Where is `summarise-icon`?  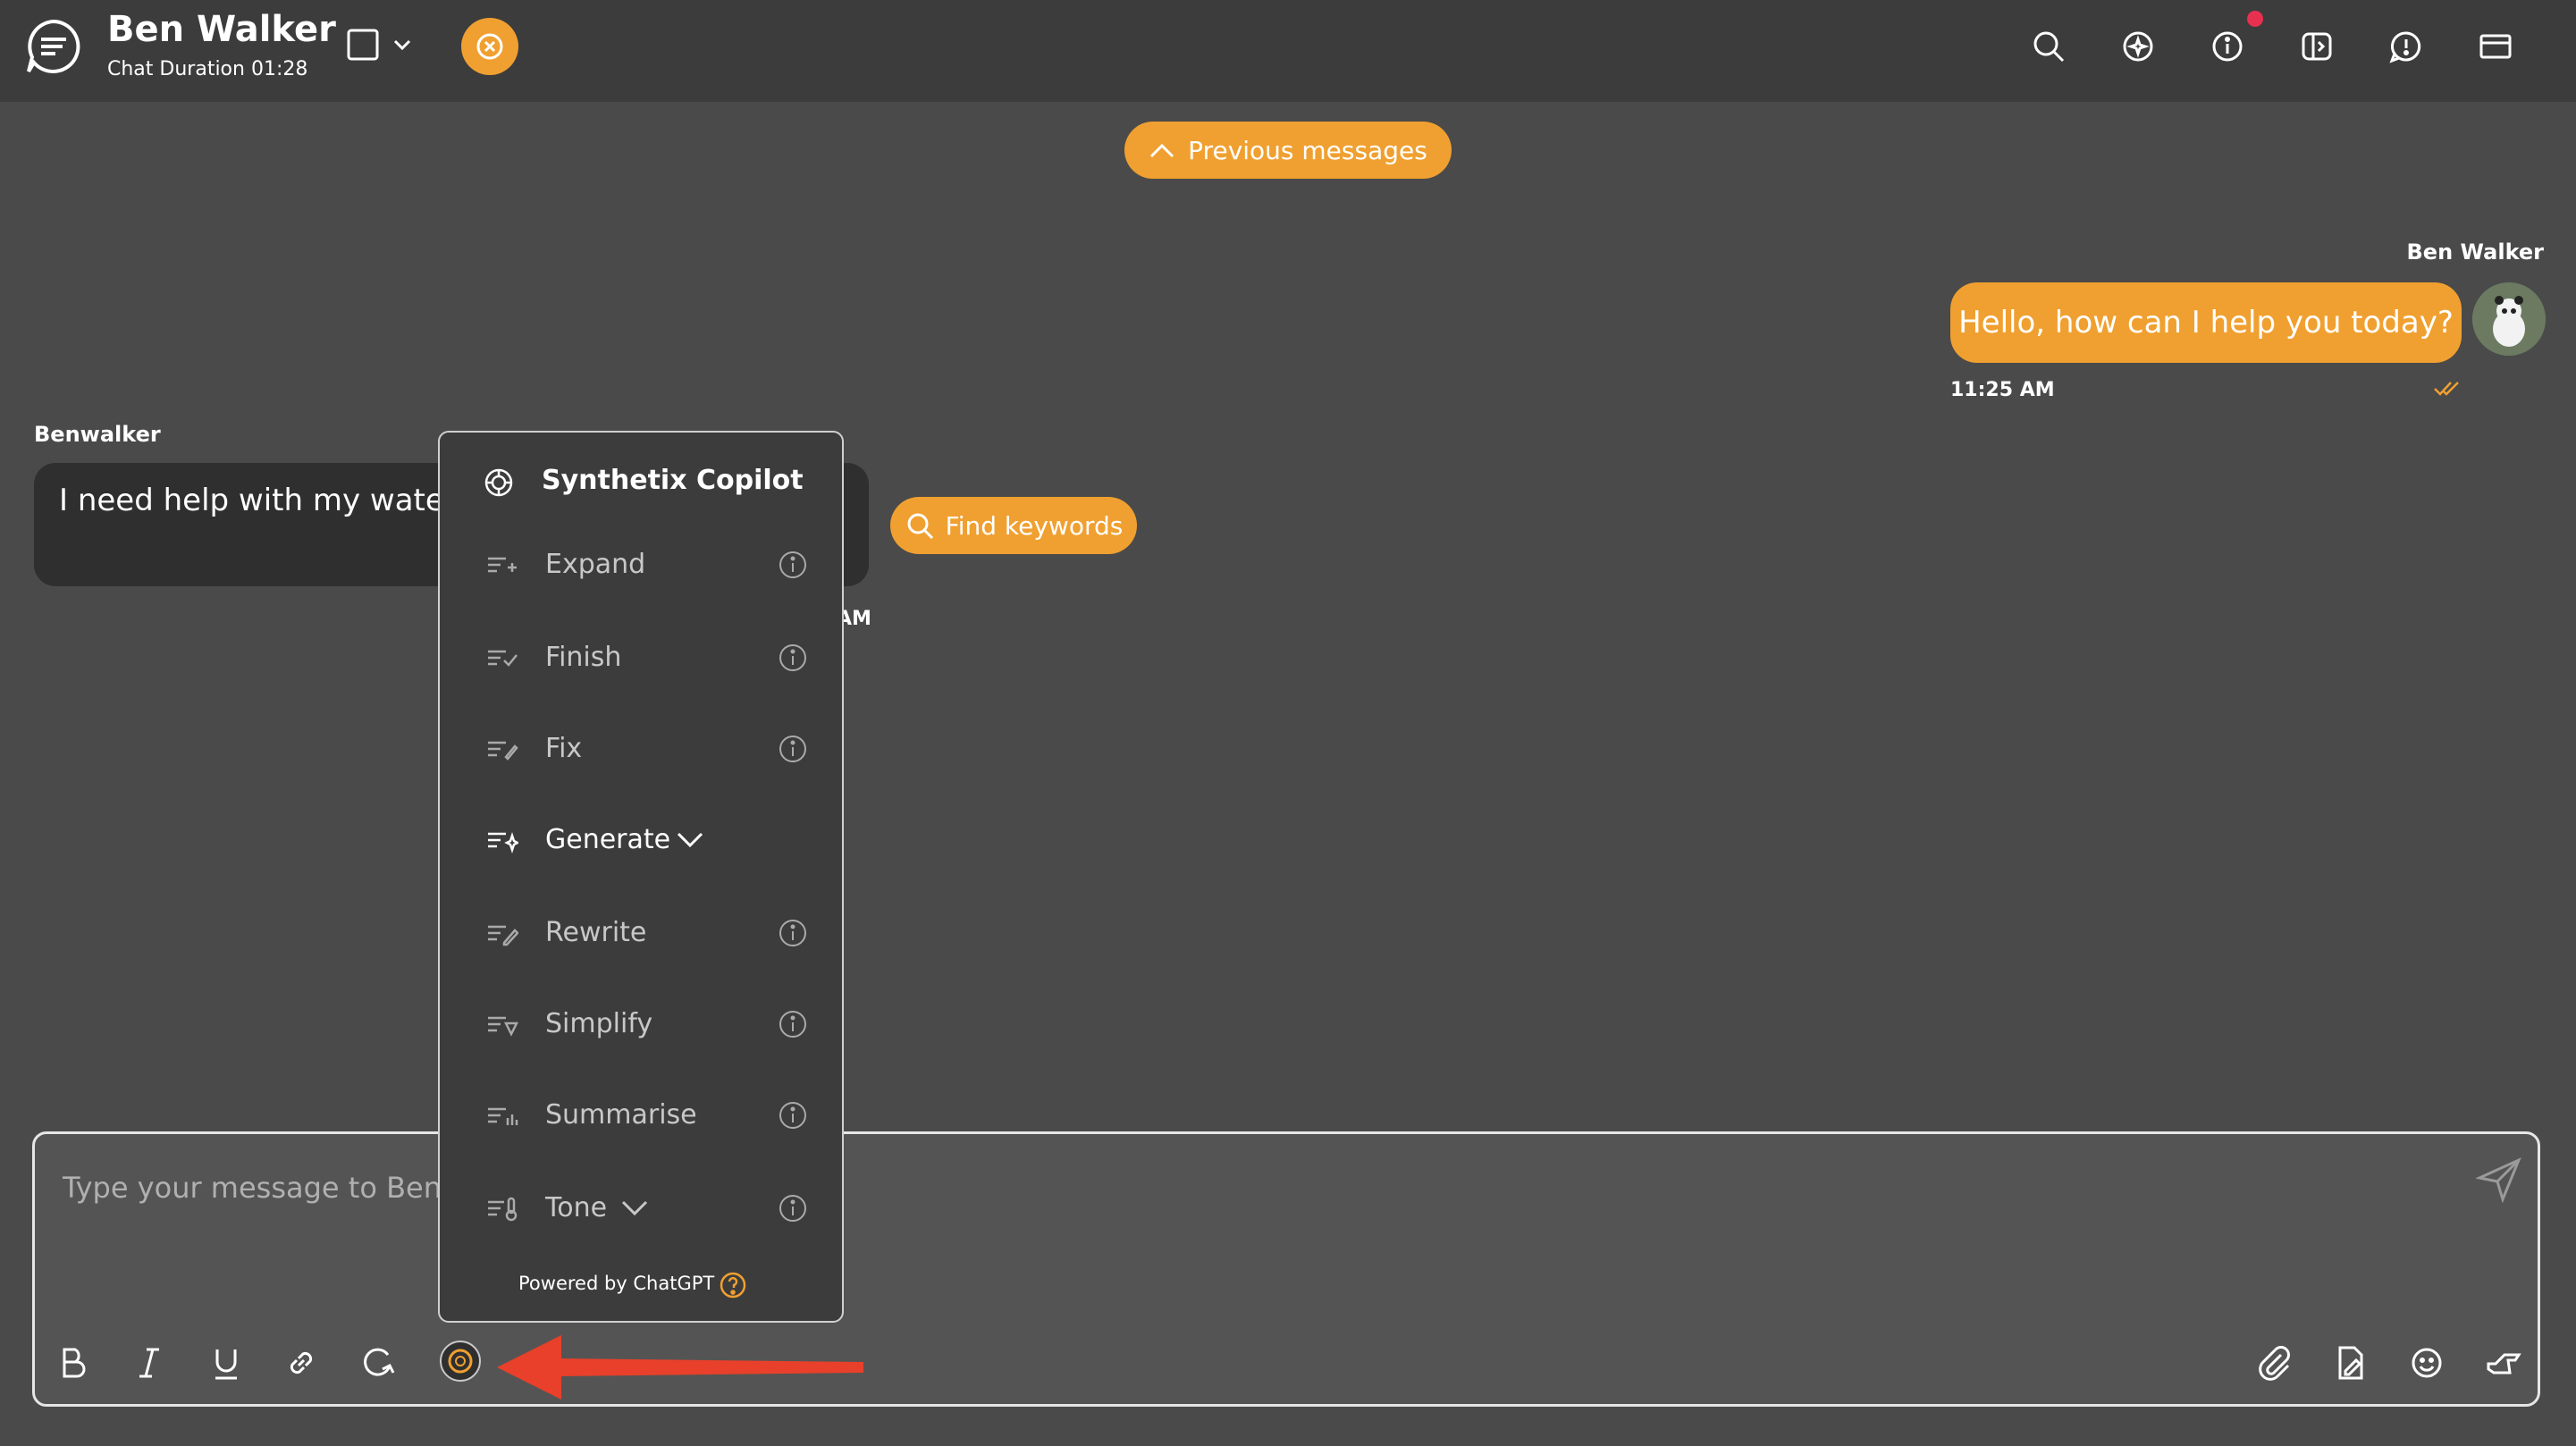
summarise-icon is located at coordinates (502, 1115).